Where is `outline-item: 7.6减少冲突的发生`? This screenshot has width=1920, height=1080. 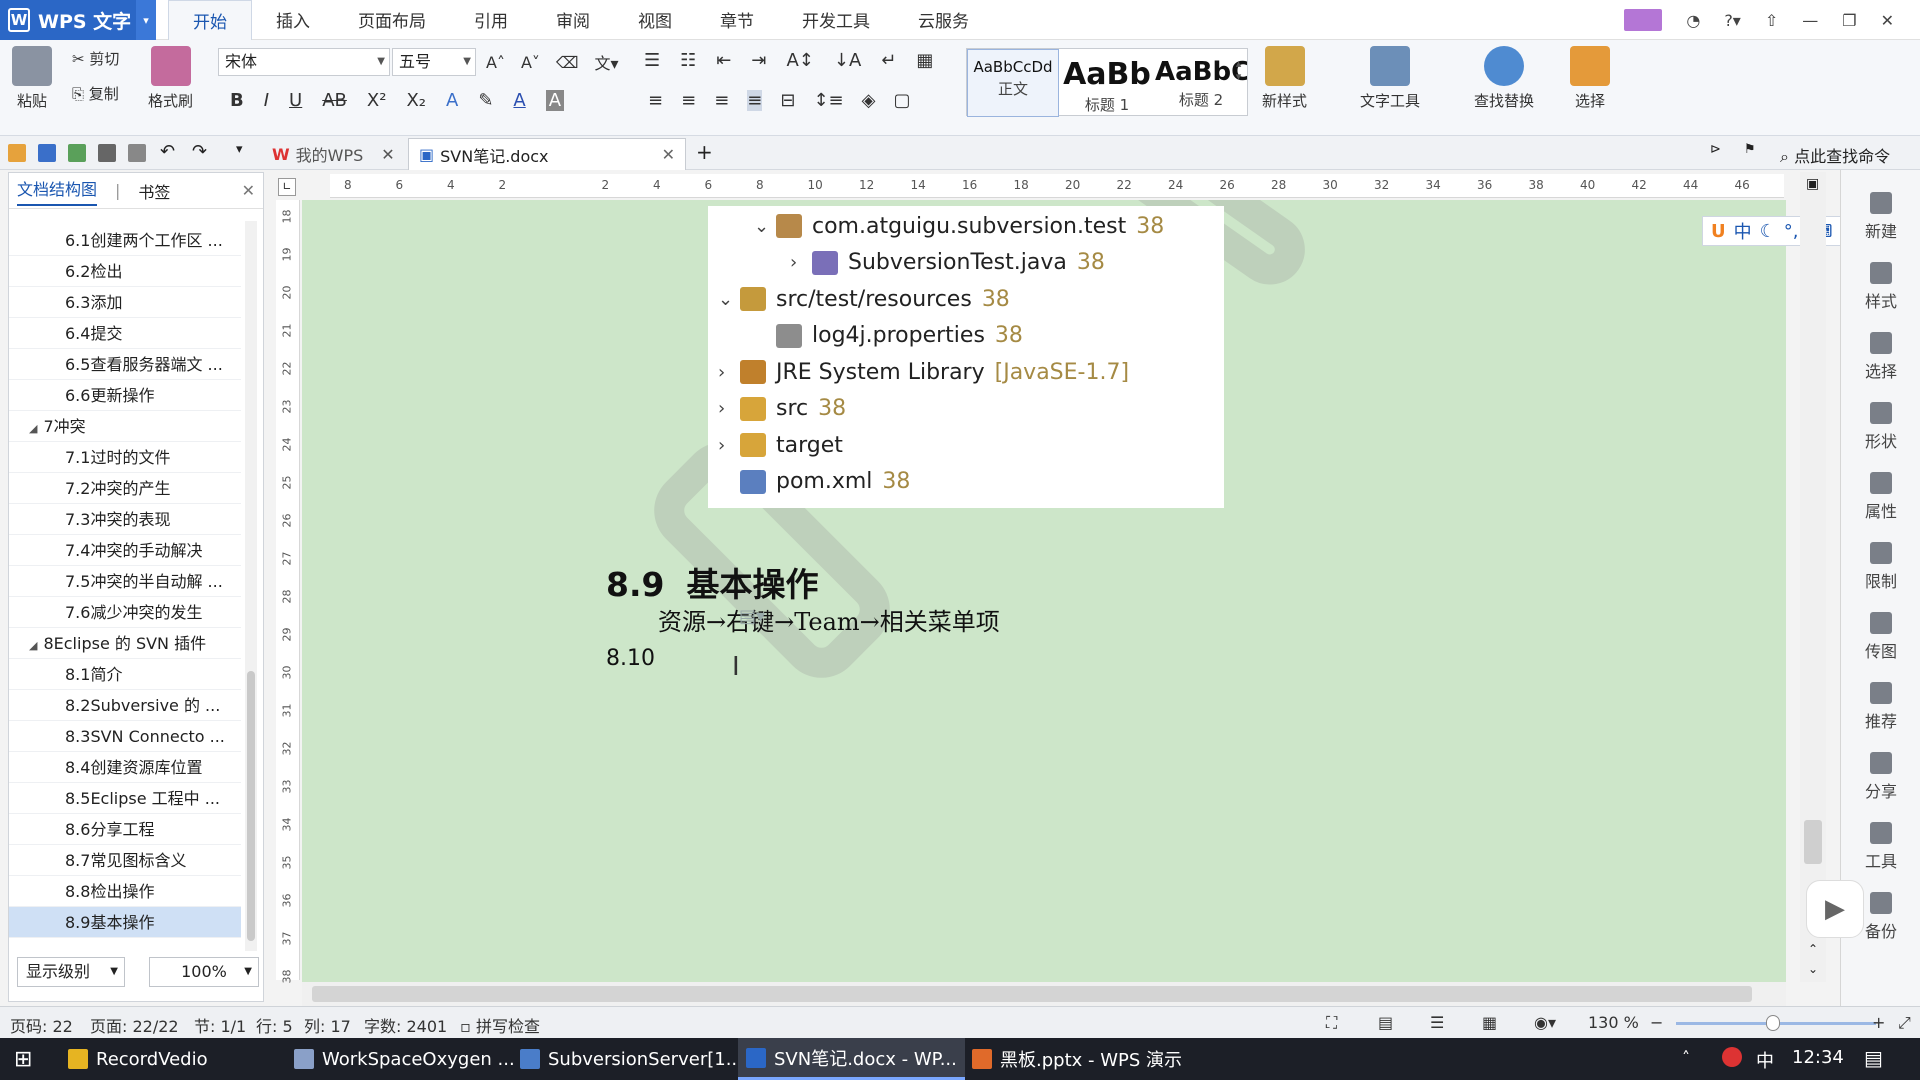 outline-item: 7.6减少冲突的发生 is located at coordinates (125, 612).